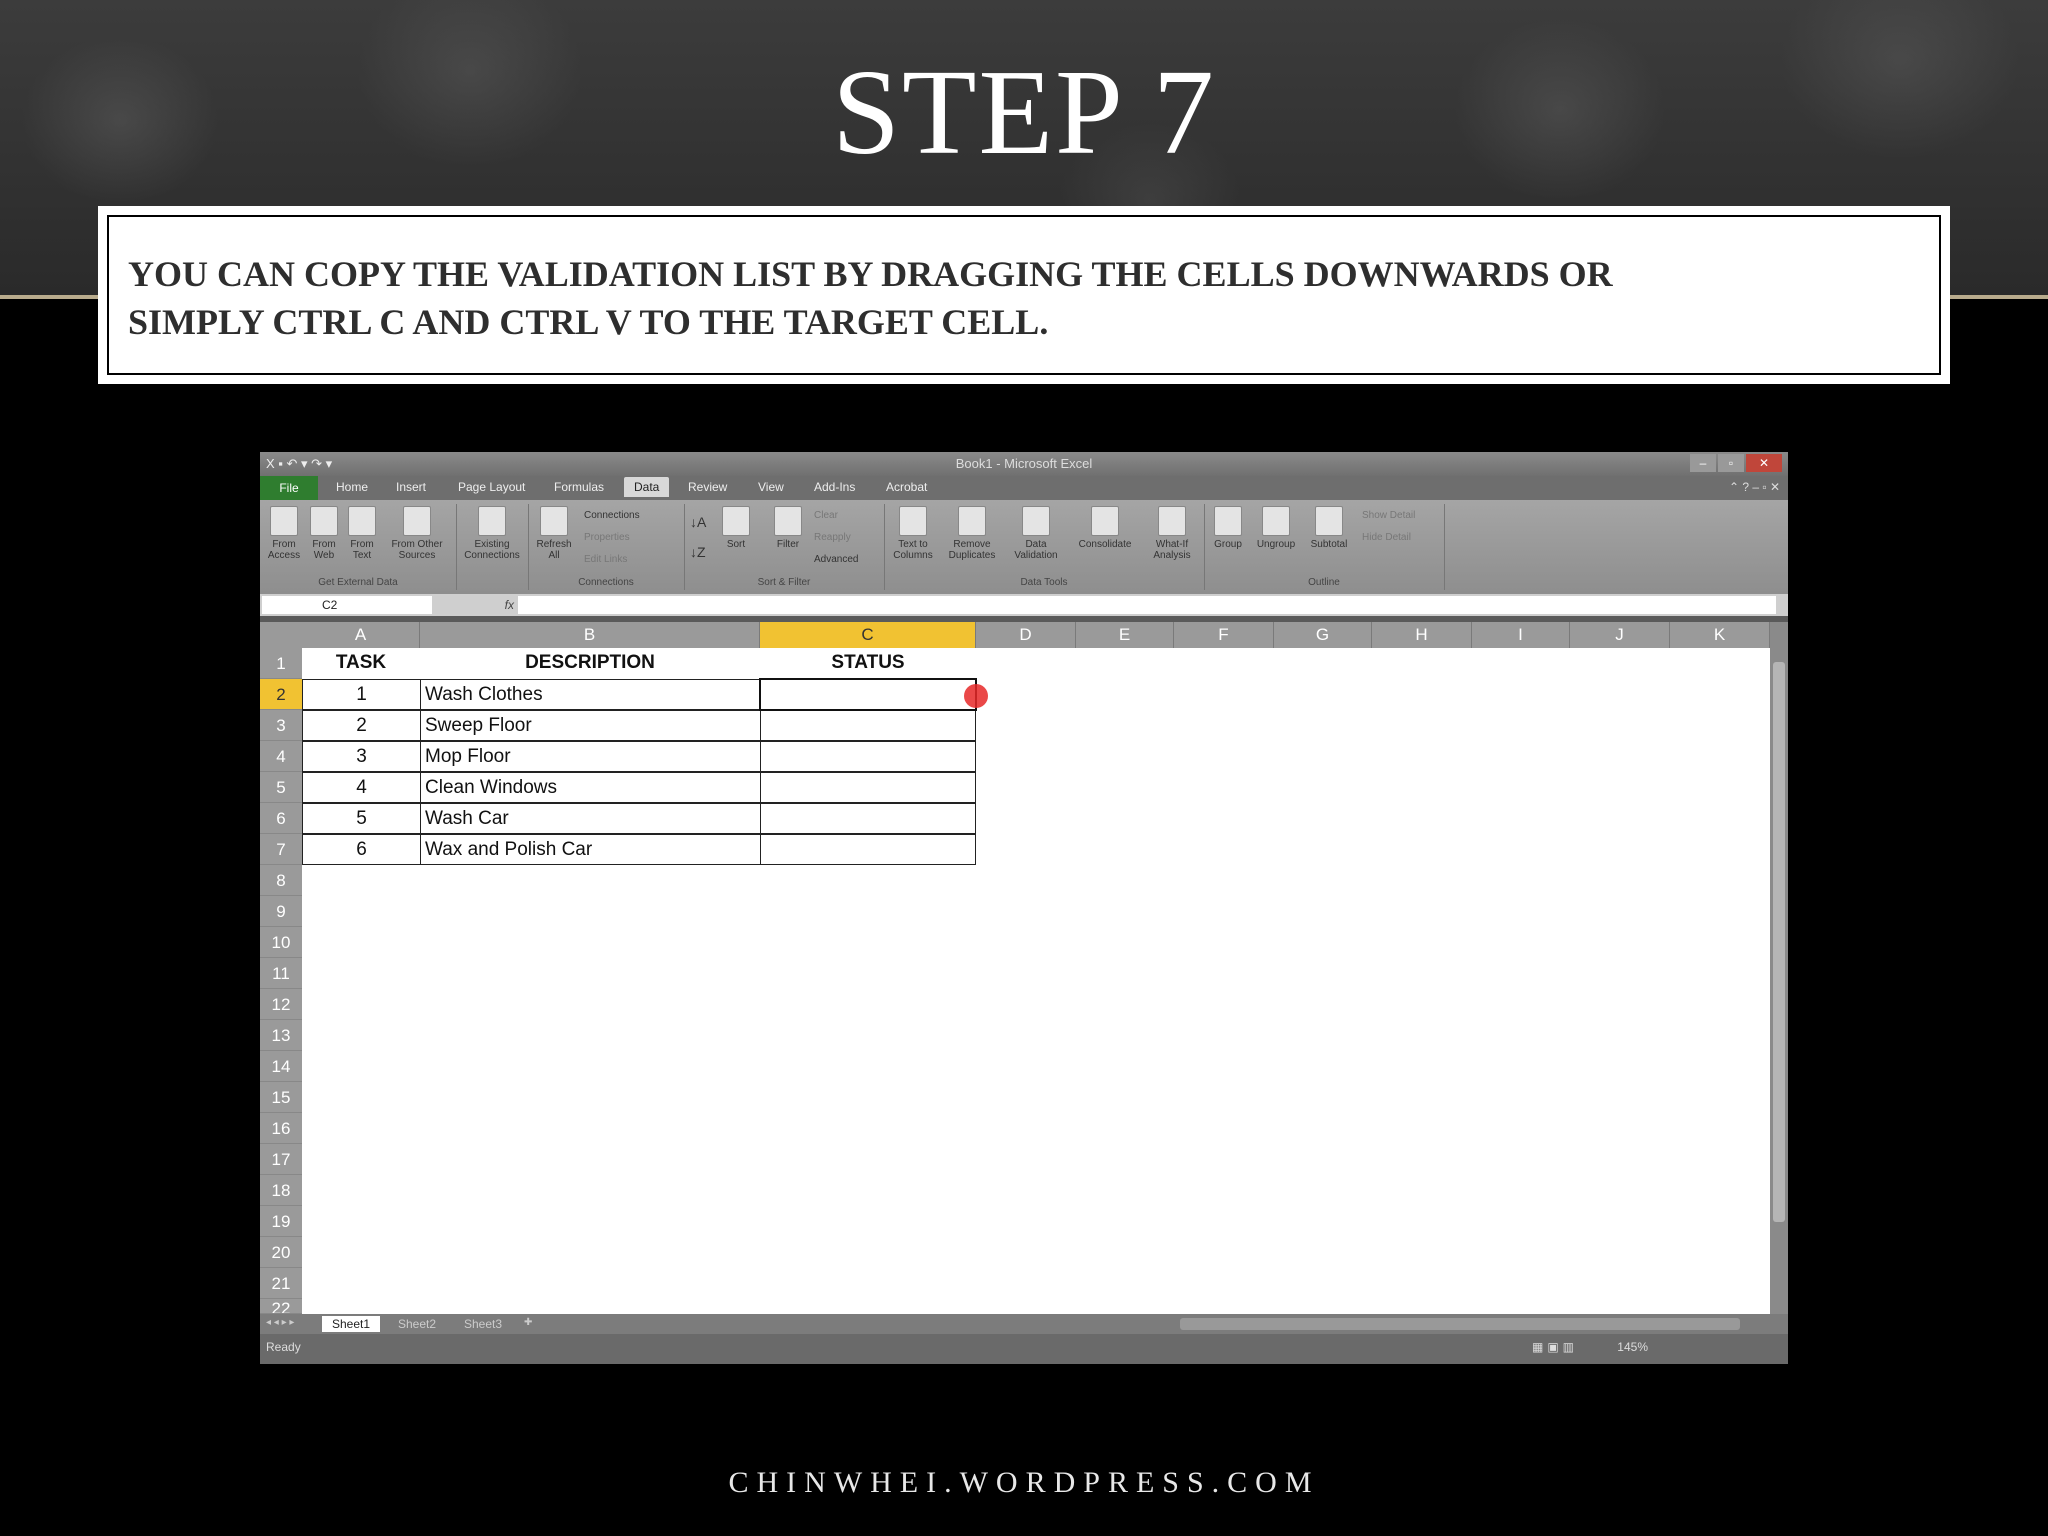 This screenshot has width=2048, height=1536. What do you see at coordinates (868, 635) in the screenshot?
I see `column-header-c: C` at bounding box center [868, 635].